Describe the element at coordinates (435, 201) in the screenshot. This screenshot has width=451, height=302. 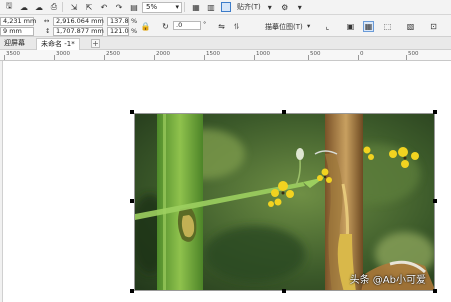
I see `selection-handle-right` at that location.